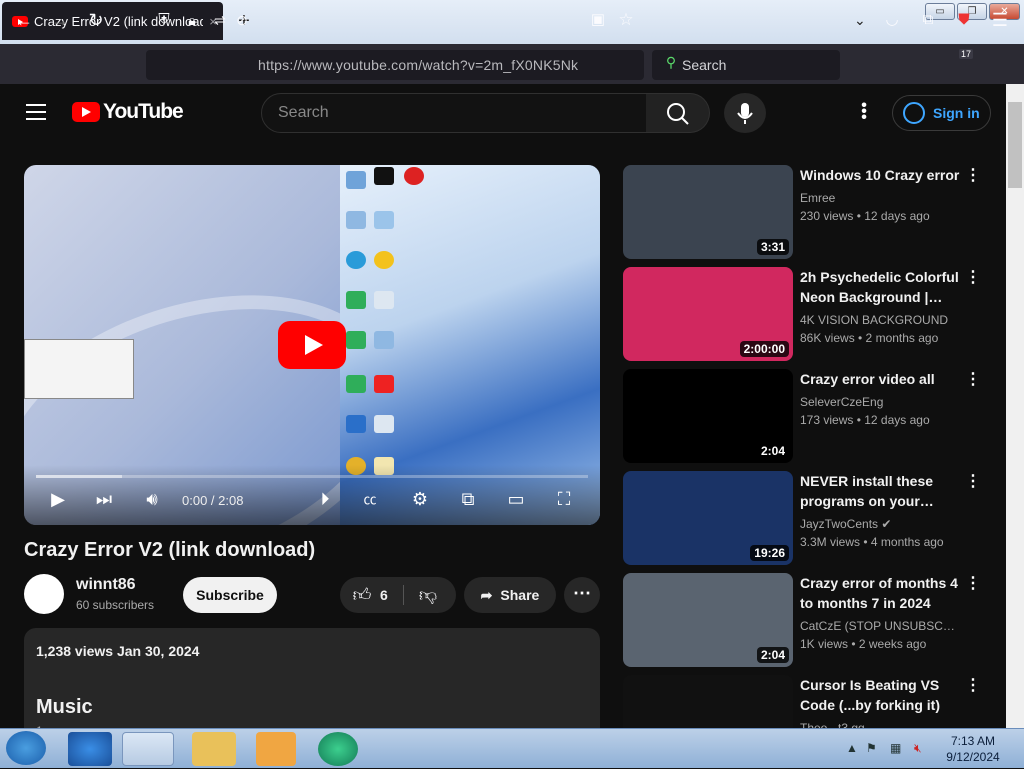 This screenshot has width=1024, height=769. Describe the element at coordinates (1000, 20) in the screenshot. I see `browser-menu-icon: ☰` at that location.